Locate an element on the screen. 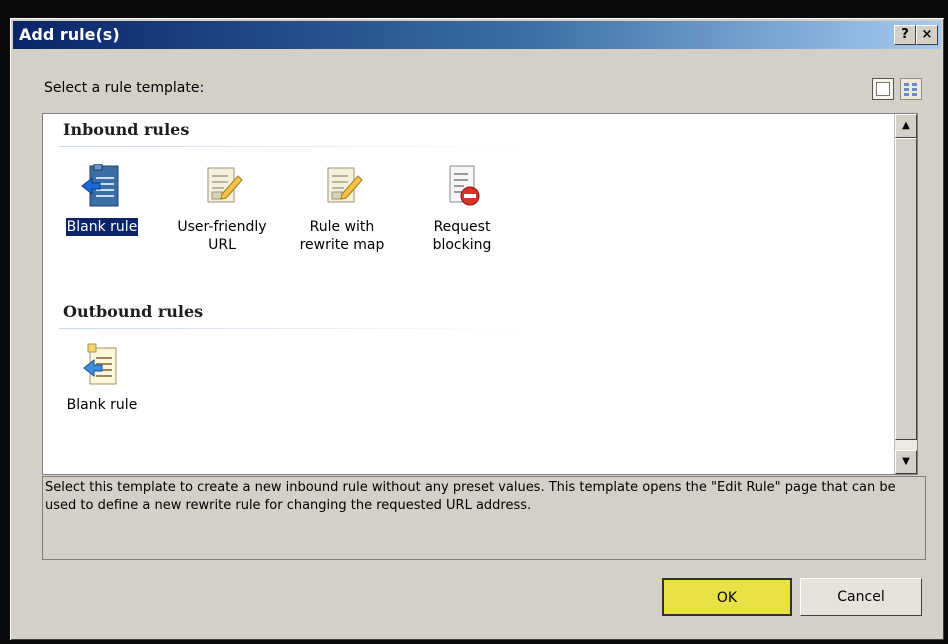 The height and width of the screenshot is (644, 948). inbound-divider is located at coordinates (289, 146).